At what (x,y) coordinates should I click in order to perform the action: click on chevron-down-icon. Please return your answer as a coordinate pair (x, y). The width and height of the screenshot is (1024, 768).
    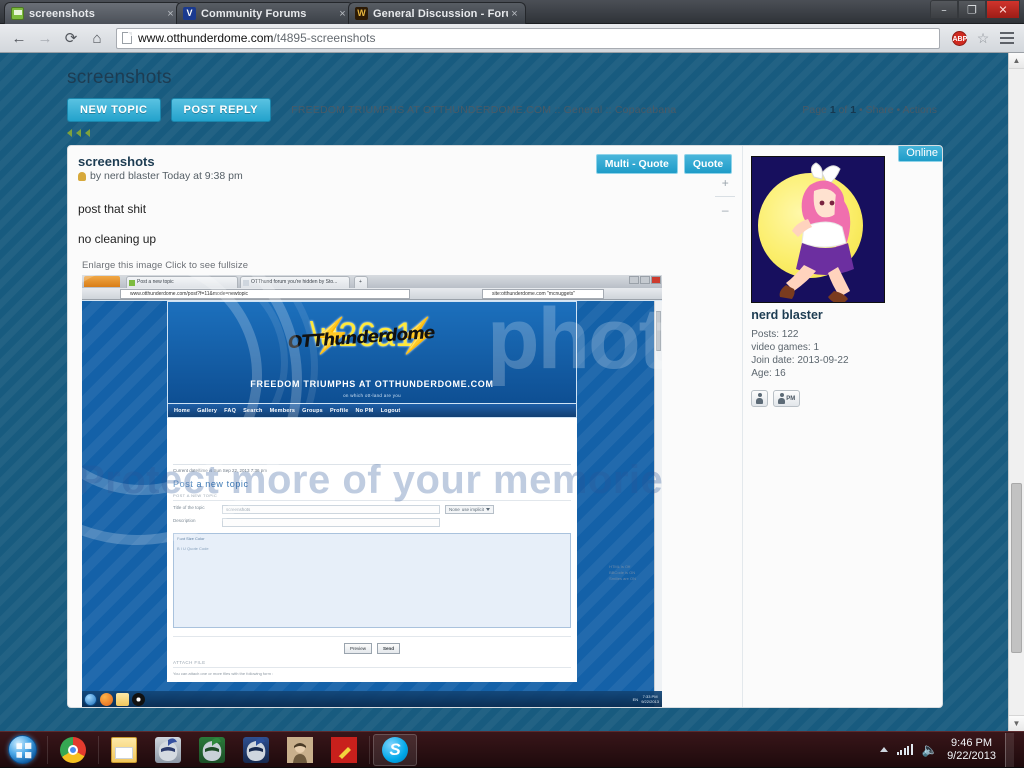
    Looking at the image, I should click on (488, 509).